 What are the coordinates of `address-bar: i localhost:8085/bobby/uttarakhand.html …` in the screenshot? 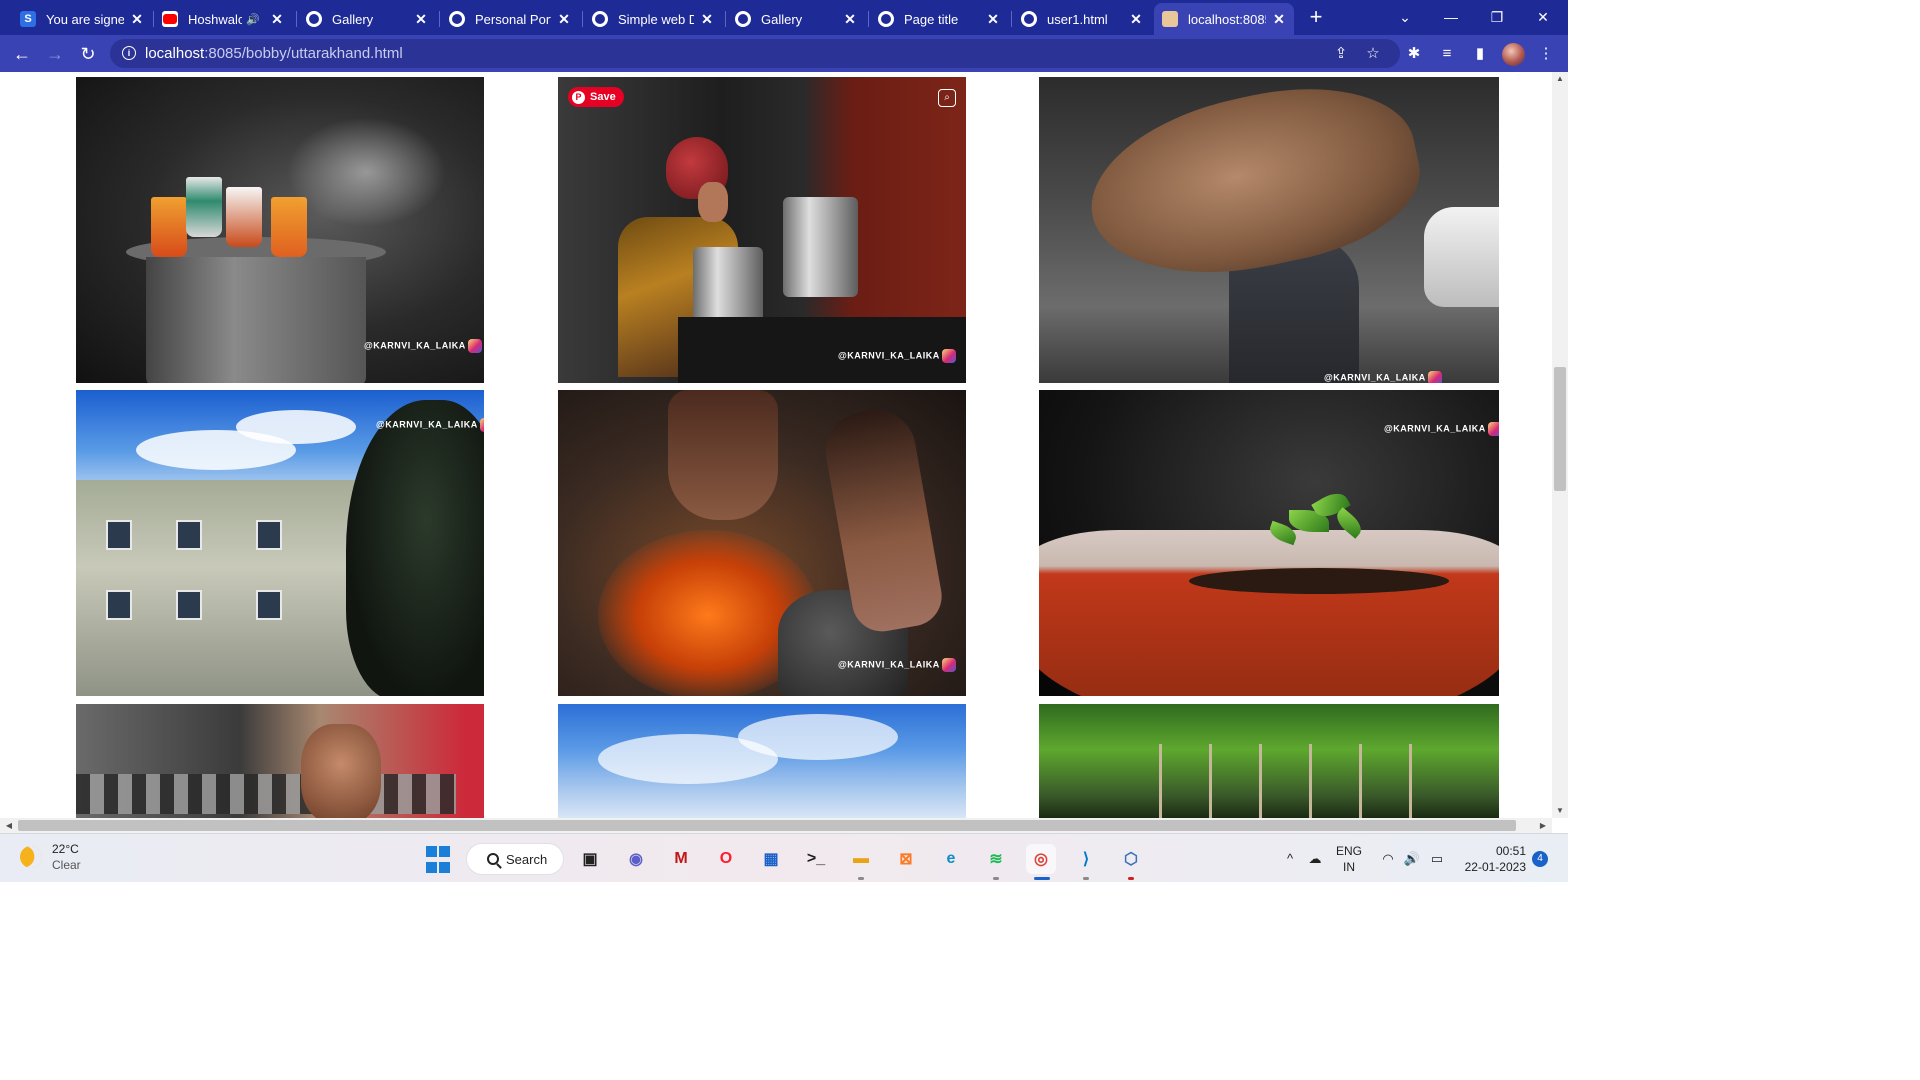 It's located at (755, 53).